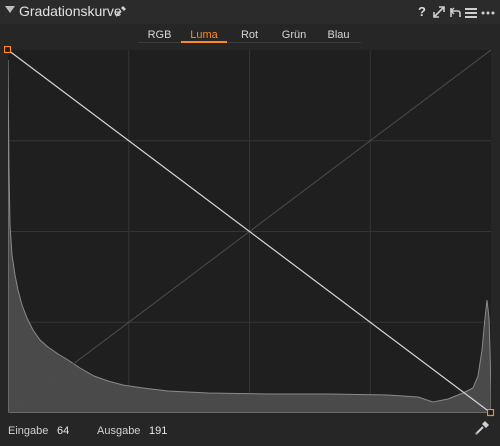 This screenshot has width=500, height=446. I want to click on panel-header: Gradationskurve ?, so click(250, 12).